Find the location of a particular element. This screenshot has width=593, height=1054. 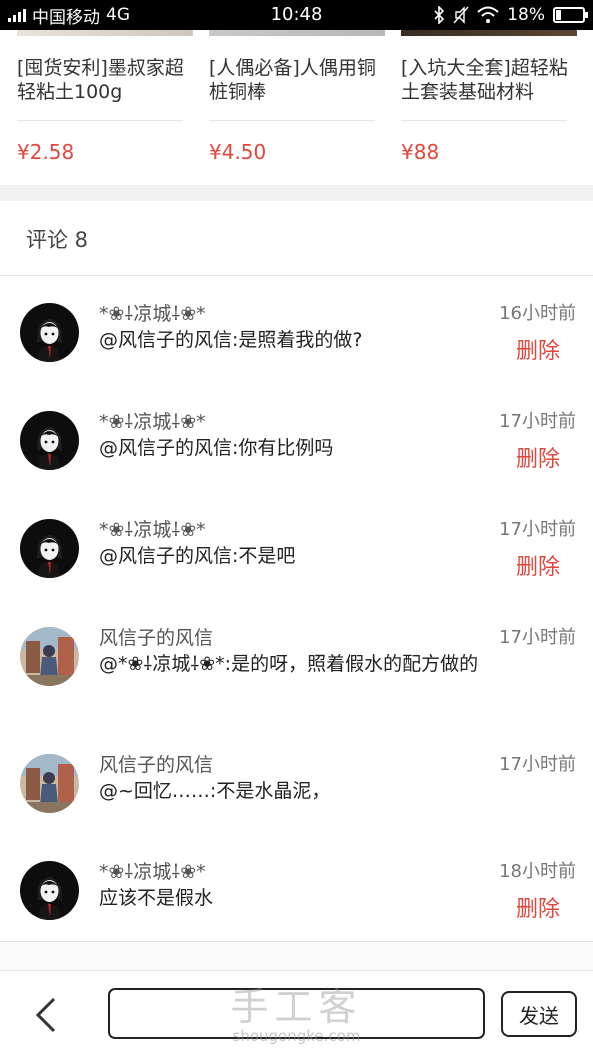

comment-text: 应该不是假水 is located at coordinates (156, 898).